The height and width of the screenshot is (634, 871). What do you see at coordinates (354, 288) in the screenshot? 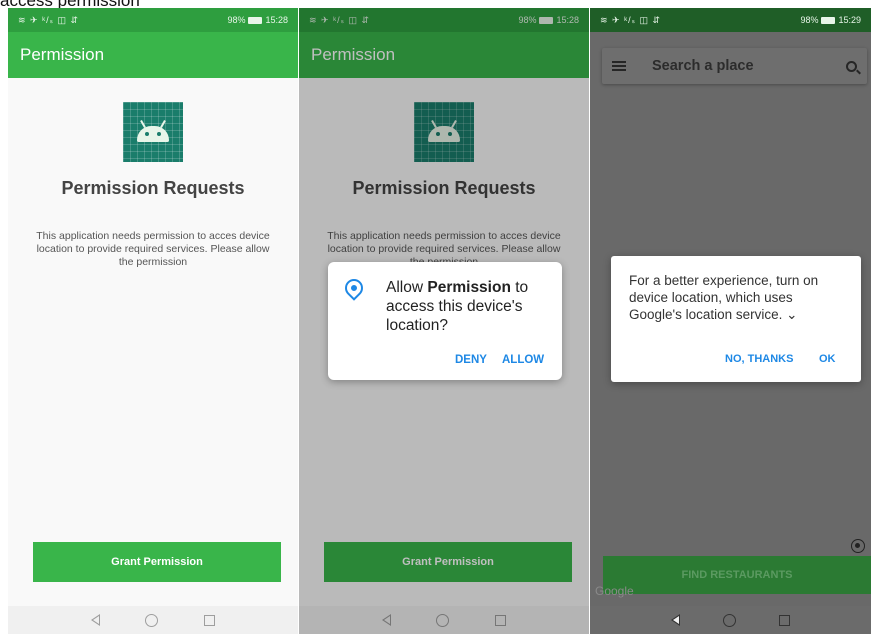
I see `location-pin-icon` at bounding box center [354, 288].